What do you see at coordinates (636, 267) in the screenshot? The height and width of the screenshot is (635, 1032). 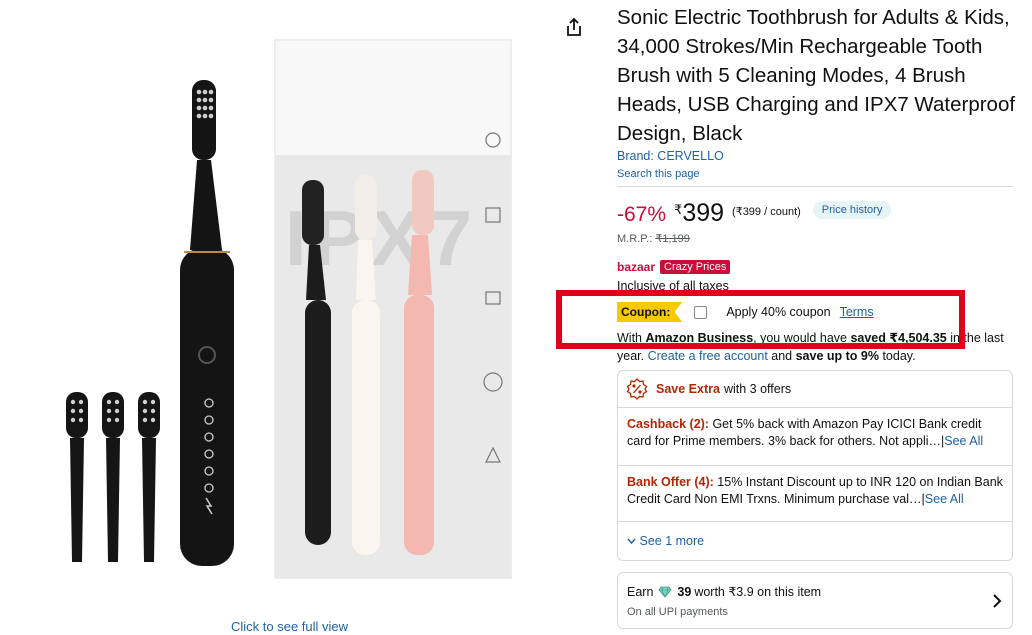 I see `bazaar-logo: bazaar` at bounding box center [636, 267].